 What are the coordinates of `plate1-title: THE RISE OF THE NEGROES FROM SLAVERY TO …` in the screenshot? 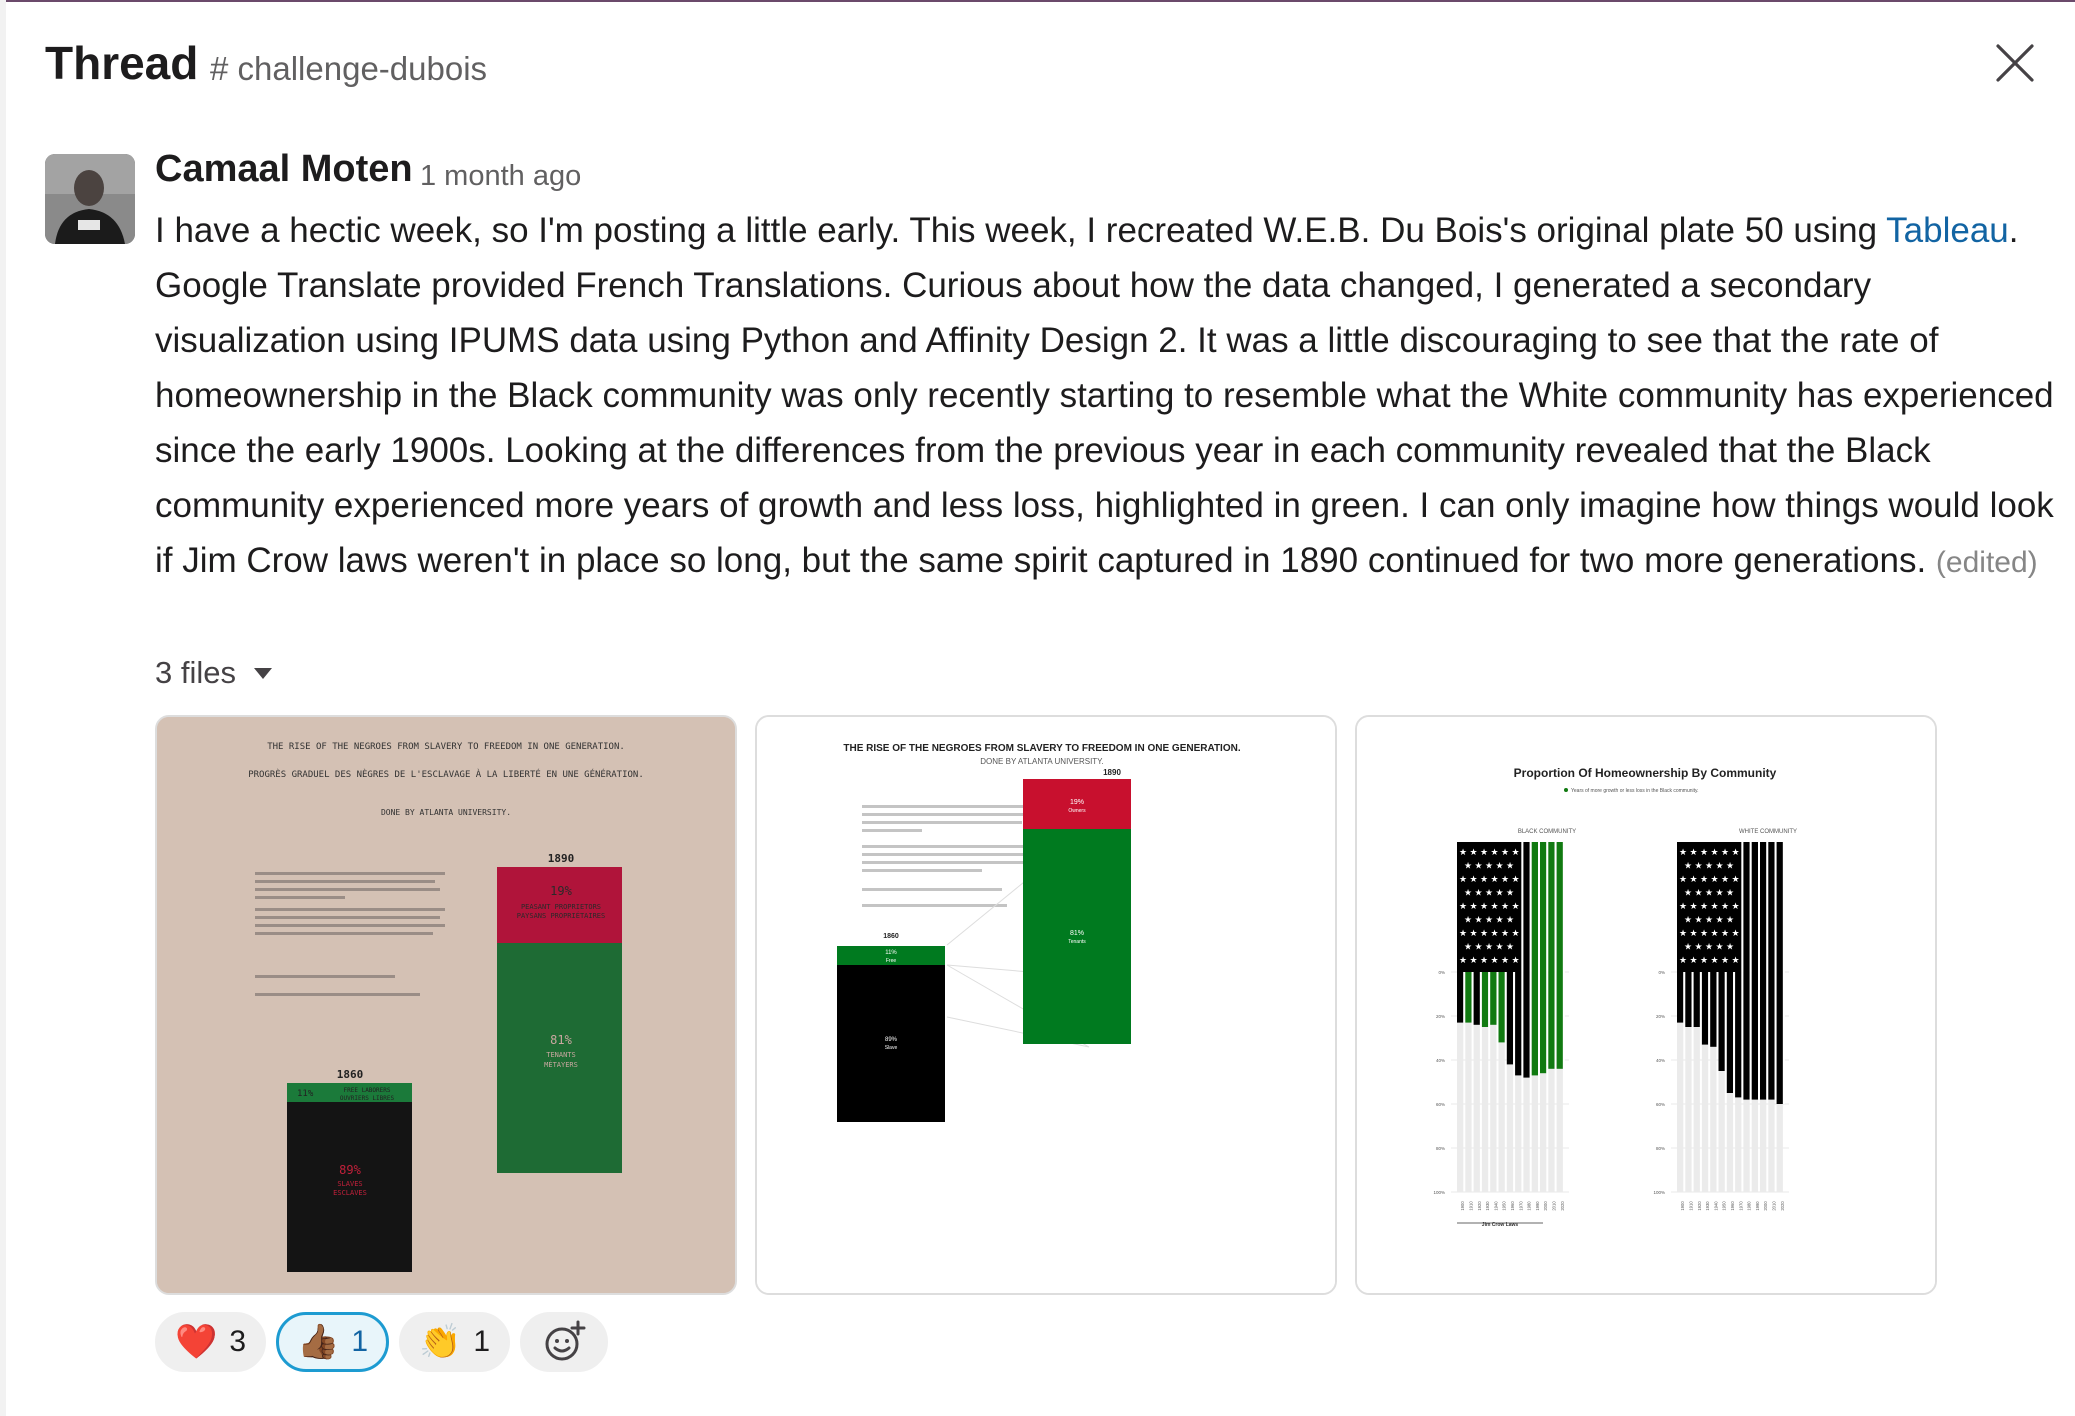 It's located at (446, 747).